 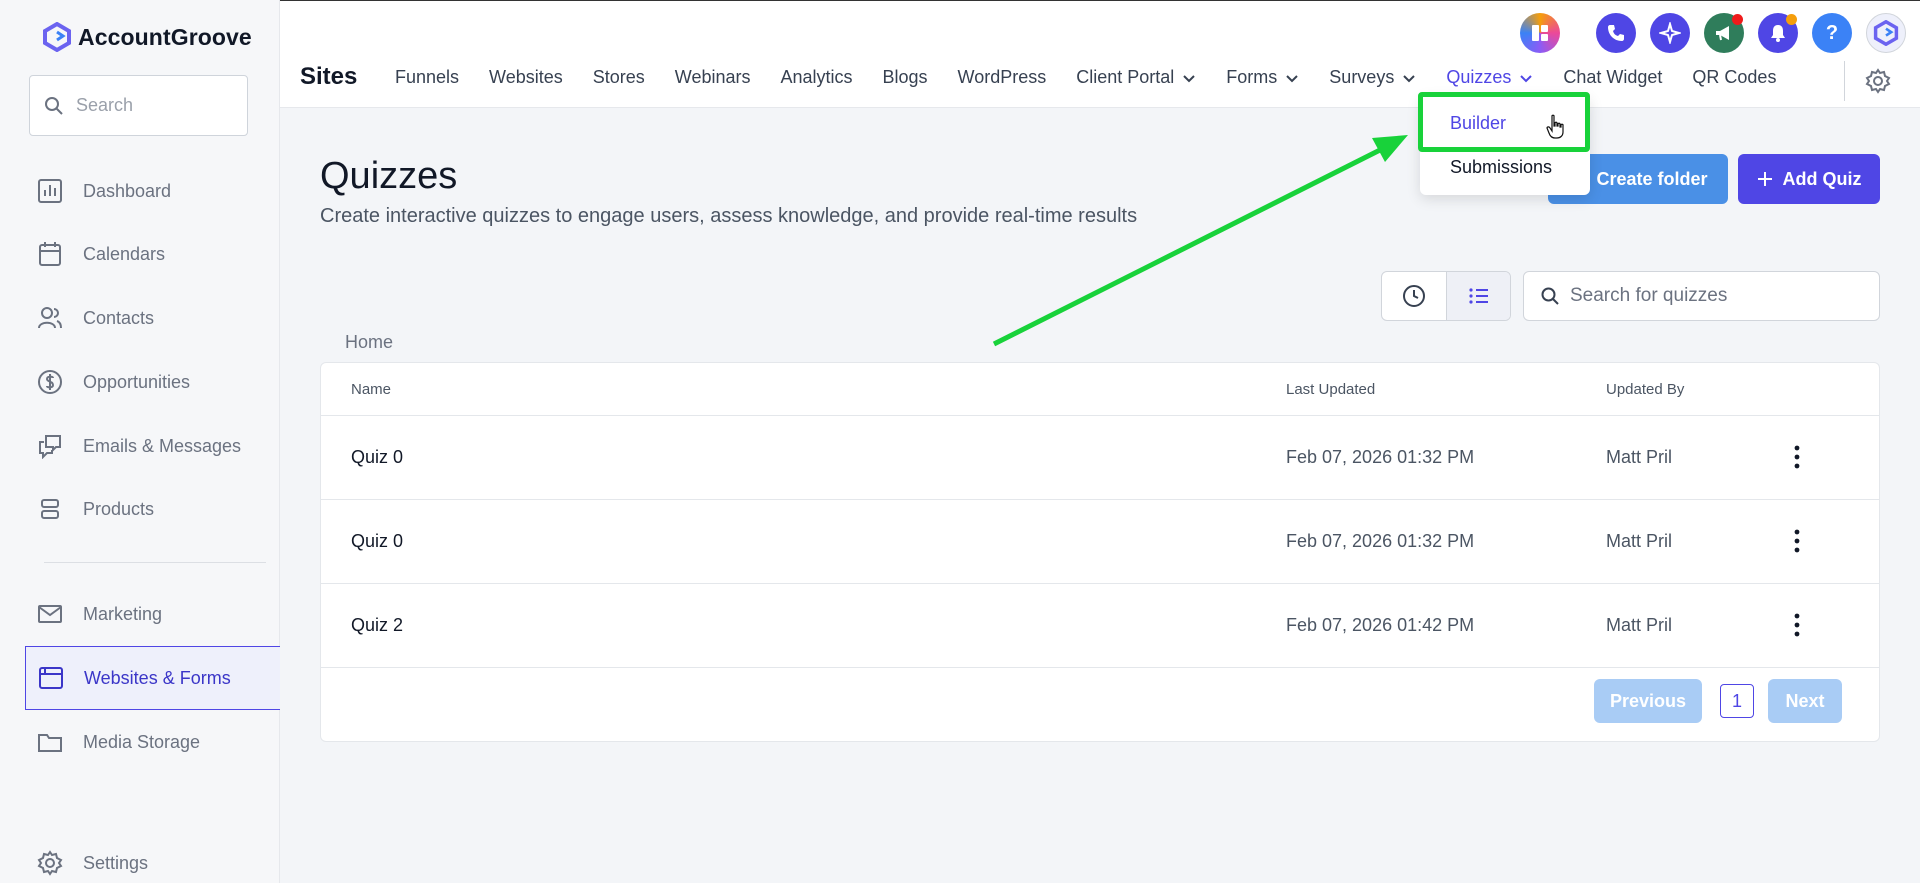 What do you see at coordinates (1648, 701) in the screenshot?
I see `previous-page-button: Previous` at bounding box center [1648, 701].